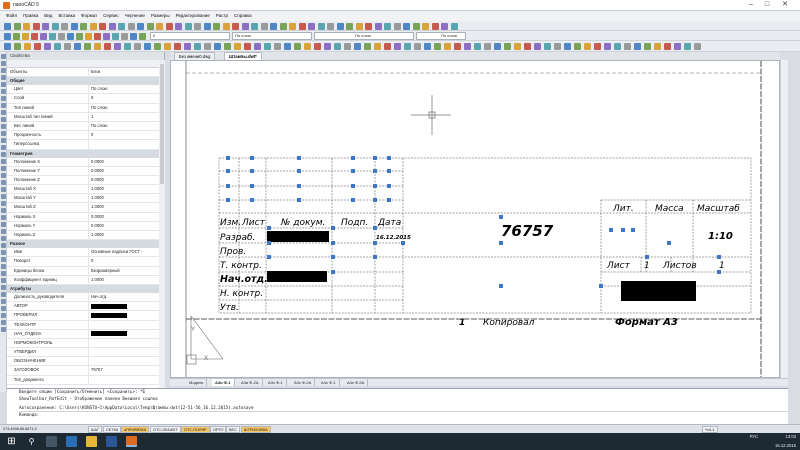 This screenshot has height=450, width=800. What do you see at coordinates (85, 99) in the screenshot?
I see `property-row: Слой 0` at bounding box center [85, 99].